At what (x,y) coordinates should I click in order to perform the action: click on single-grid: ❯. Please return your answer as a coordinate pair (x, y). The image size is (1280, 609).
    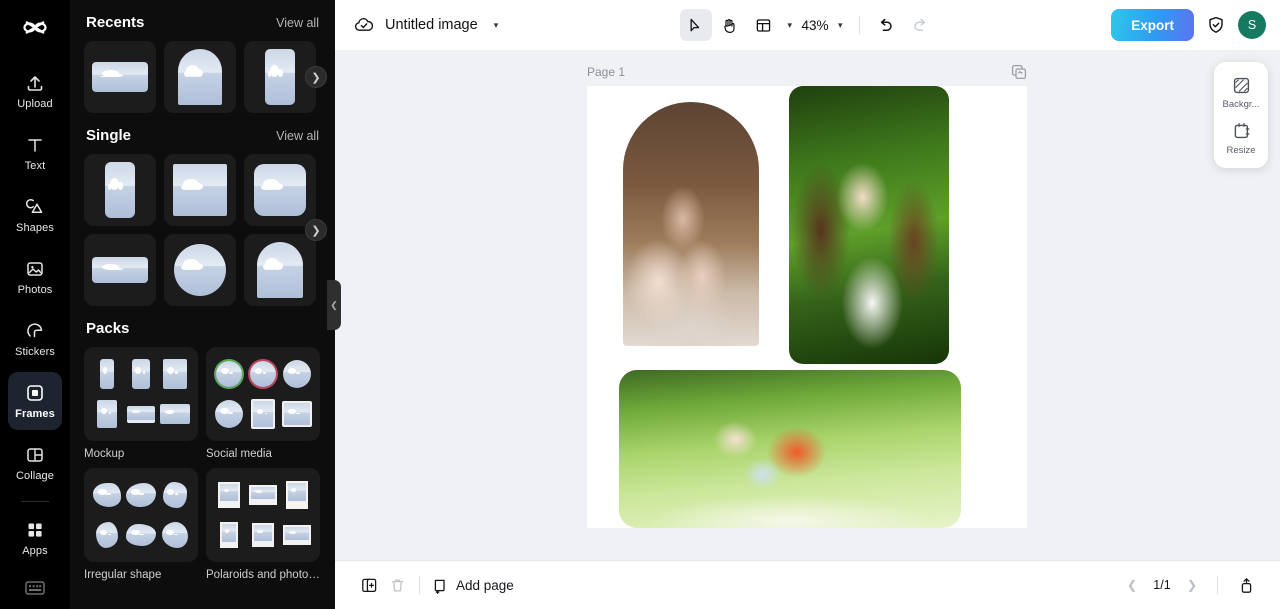
    Looking at the image, I should click on (205, 230).